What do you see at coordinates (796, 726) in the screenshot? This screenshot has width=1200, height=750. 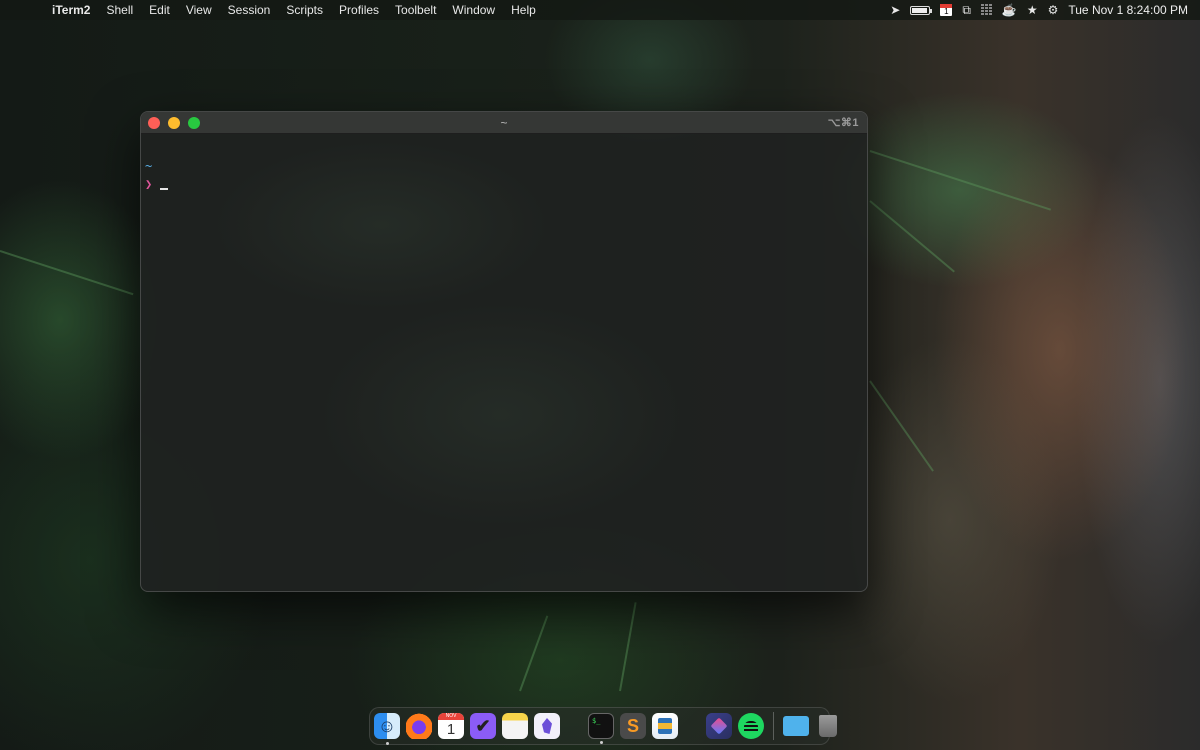 I see `dock-folder-icon` at bounding box center [796, 726].